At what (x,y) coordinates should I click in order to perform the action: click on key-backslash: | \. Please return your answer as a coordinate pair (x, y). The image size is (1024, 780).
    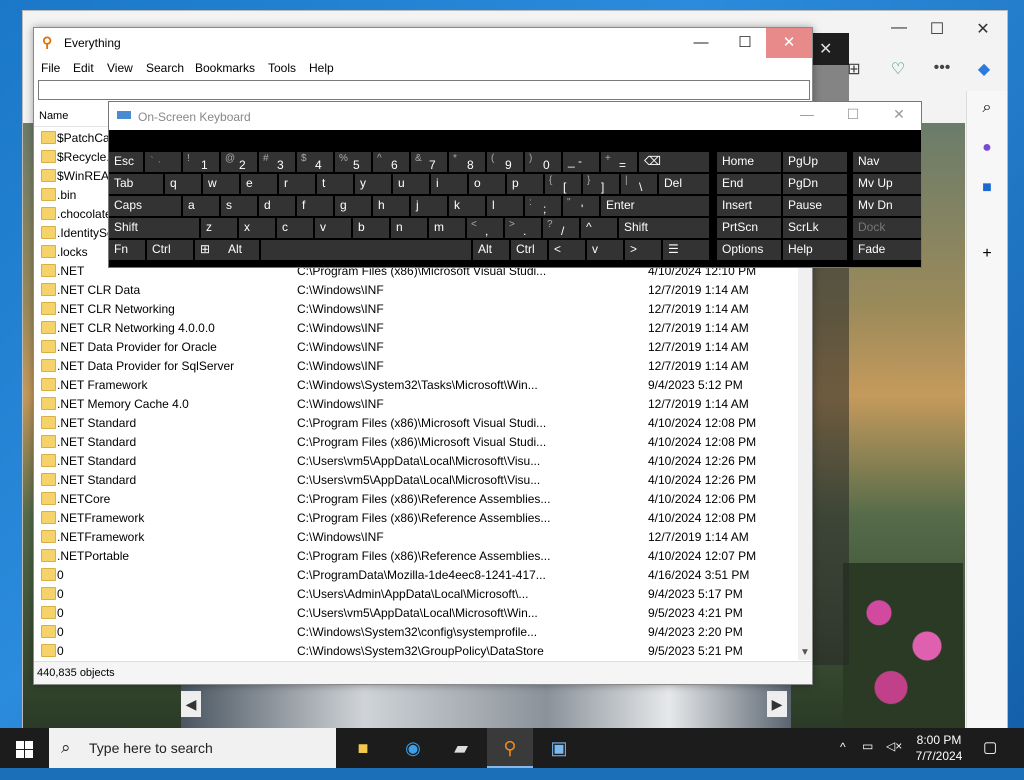
    Looking at the image, I should click on (639, 184).